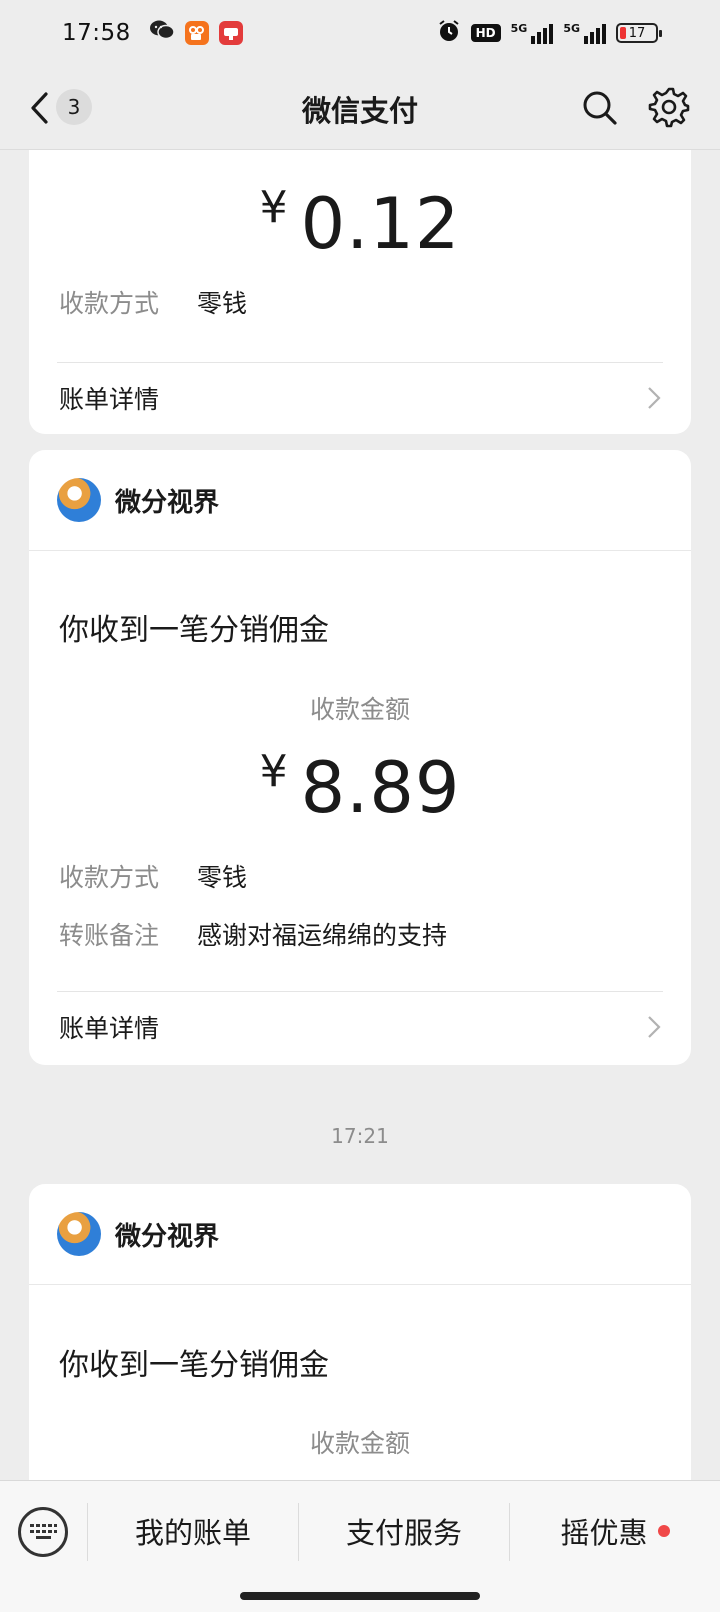 This screenshot has height=1612, width=720. I want to click on hd-badge: HD, so click(485, 33).